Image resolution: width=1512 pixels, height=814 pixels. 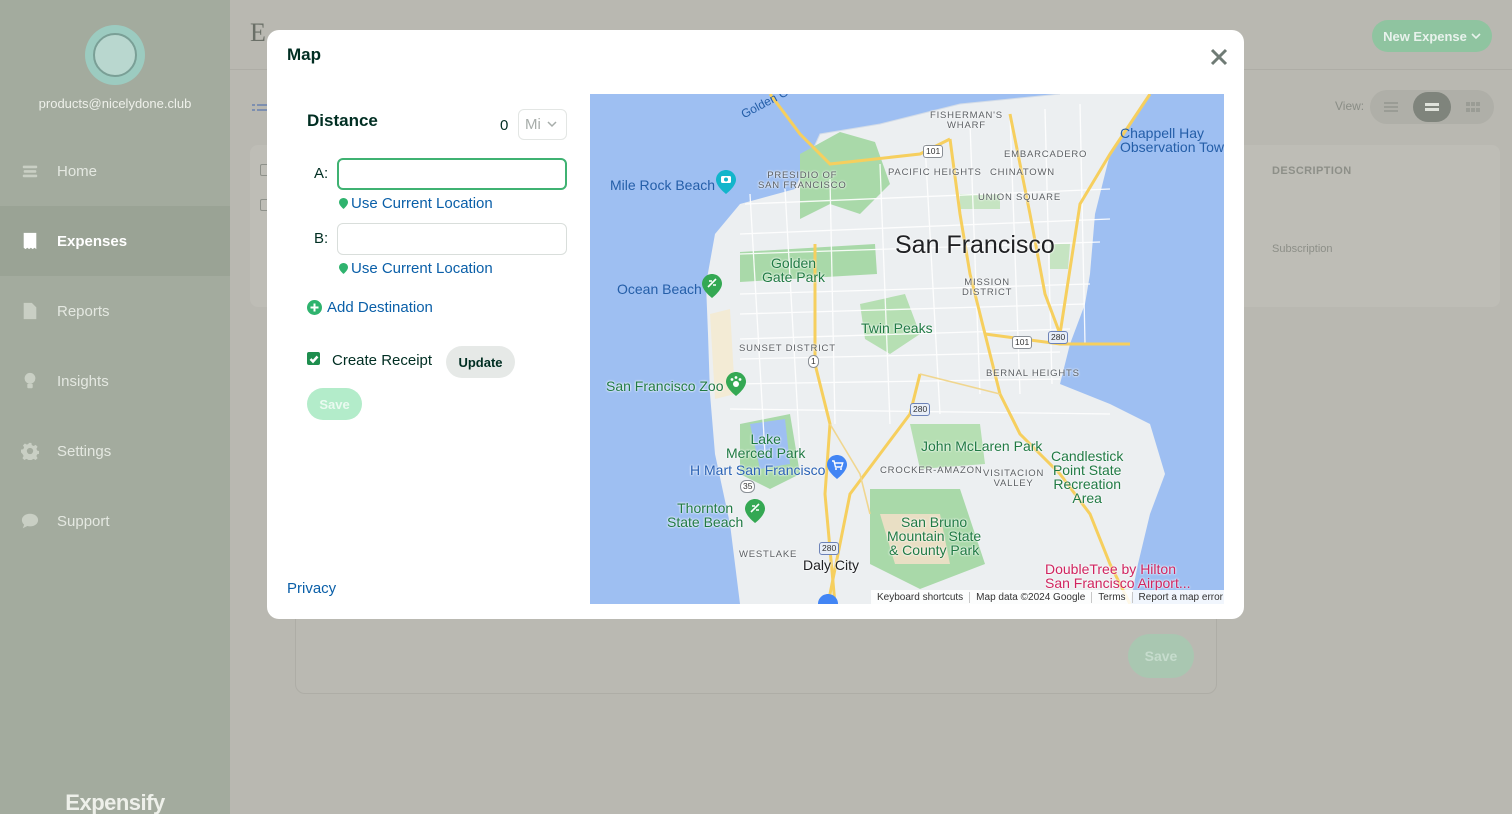 I want to click on sidebar-item-expenses: Expenses, so click(x=115, y=241).